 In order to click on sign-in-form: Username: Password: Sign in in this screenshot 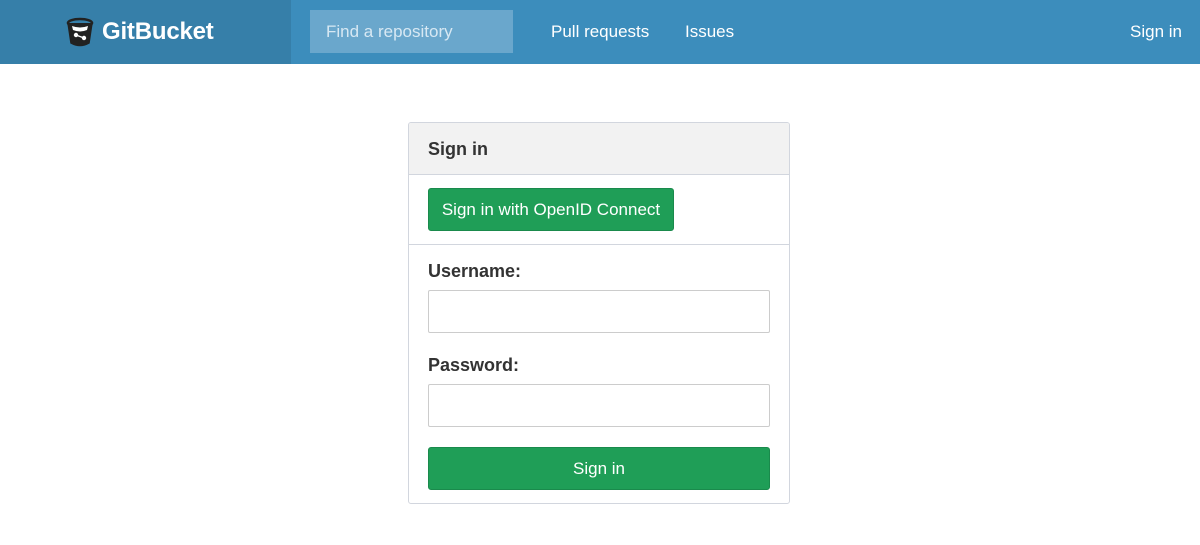, I will do `click(599, 374)`.